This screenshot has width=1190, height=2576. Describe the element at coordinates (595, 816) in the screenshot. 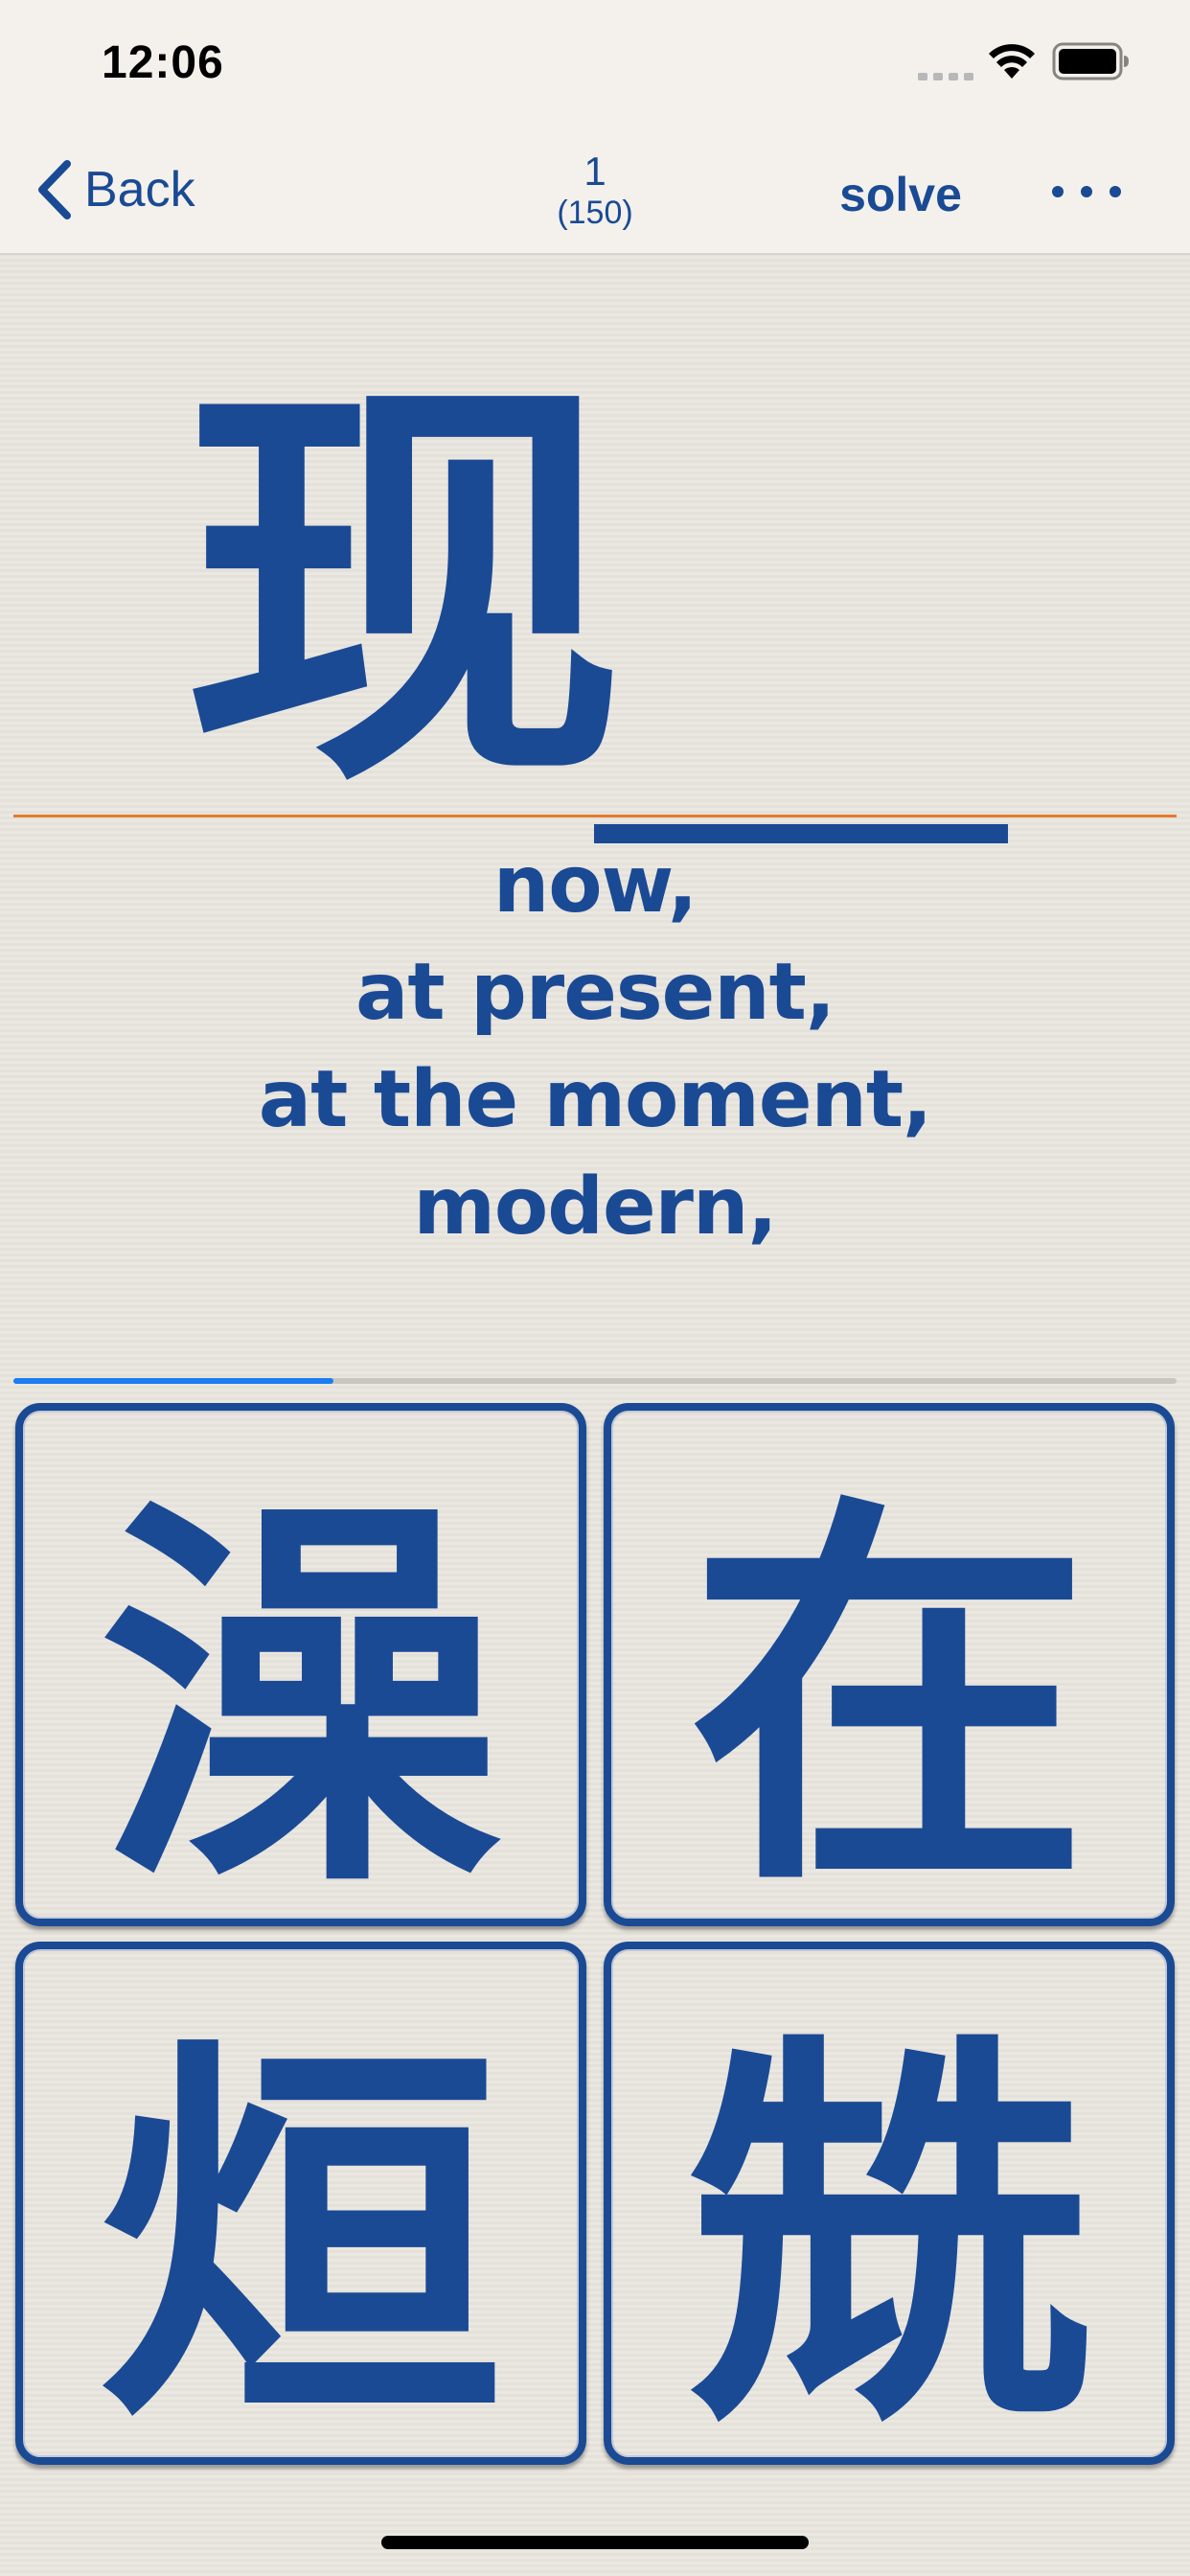

I see `divider-line` at that location.